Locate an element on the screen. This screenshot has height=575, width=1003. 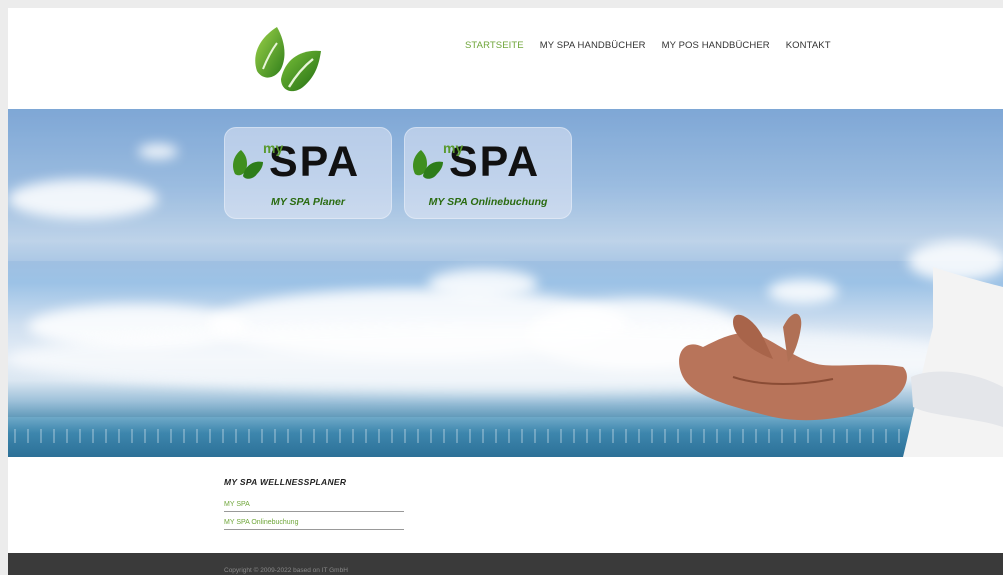
nav-item-my-pos-handbuecher: MY POS HANDBÜCHER is located at coordinates (716, 45).